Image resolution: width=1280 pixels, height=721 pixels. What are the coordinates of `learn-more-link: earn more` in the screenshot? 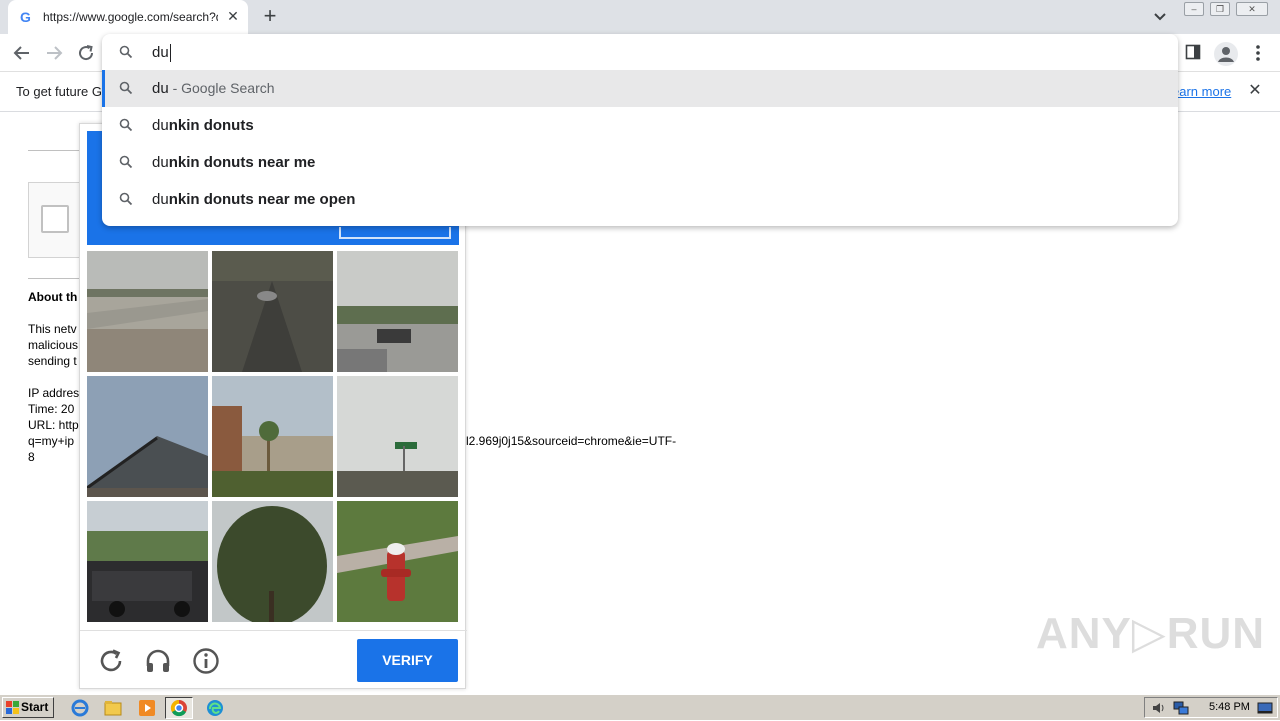 It's located at (1201, 91).